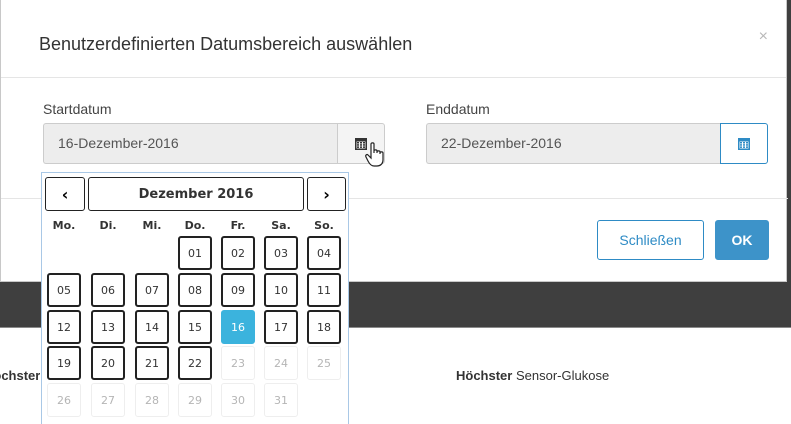  I want to click on calendar-day: 03, so click(281, 253).